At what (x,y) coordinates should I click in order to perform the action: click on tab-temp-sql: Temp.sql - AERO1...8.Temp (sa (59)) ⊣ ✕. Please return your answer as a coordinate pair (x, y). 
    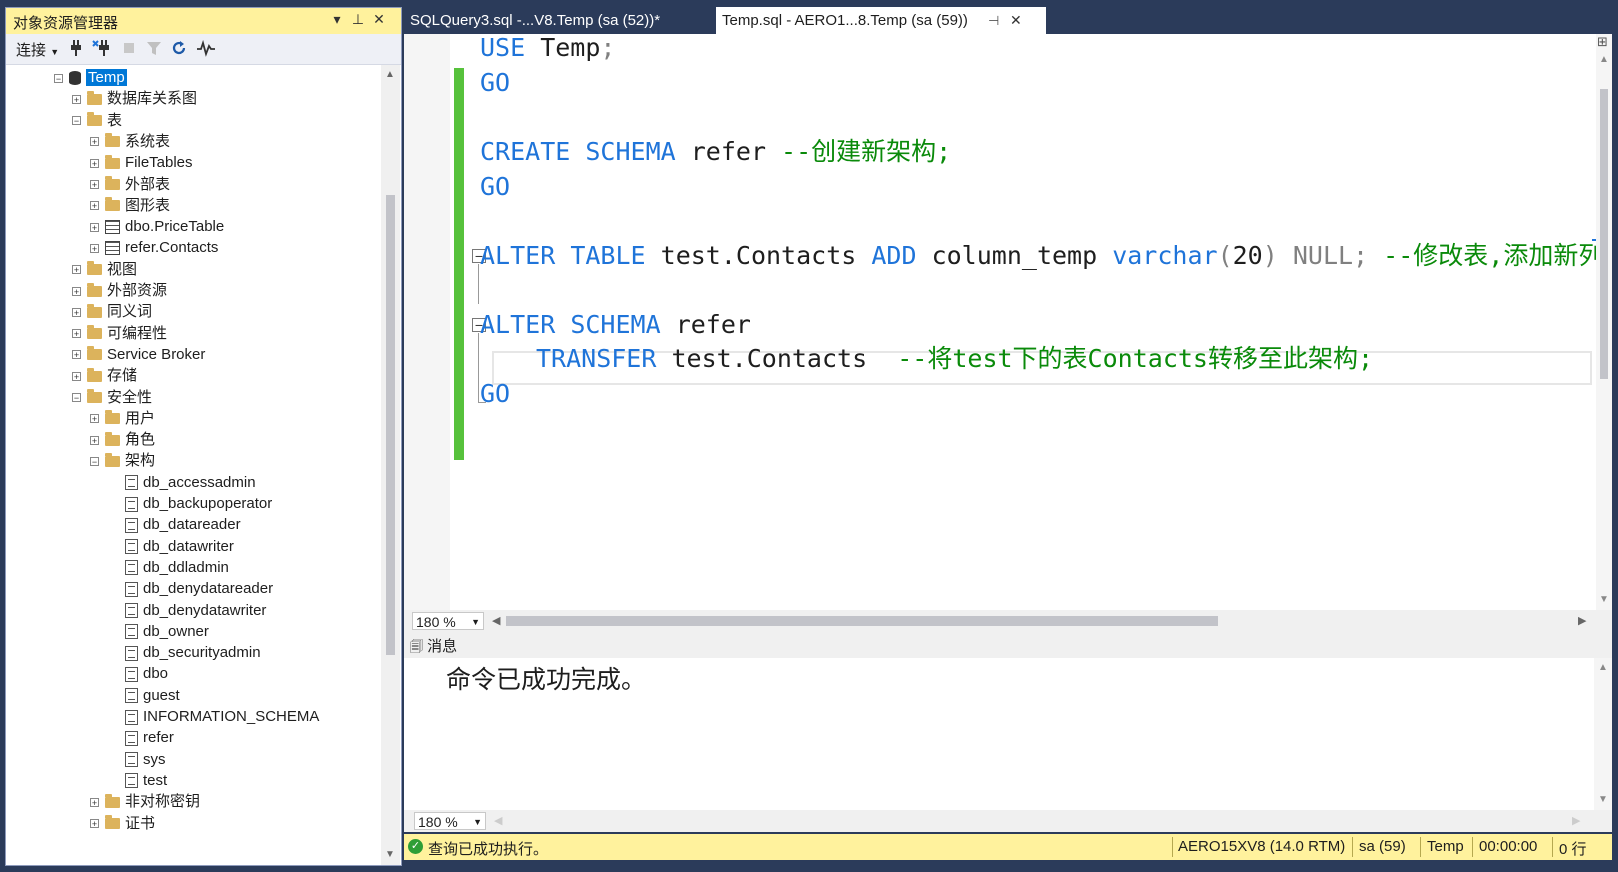
    Looking at the image, I should click on (881, 20).